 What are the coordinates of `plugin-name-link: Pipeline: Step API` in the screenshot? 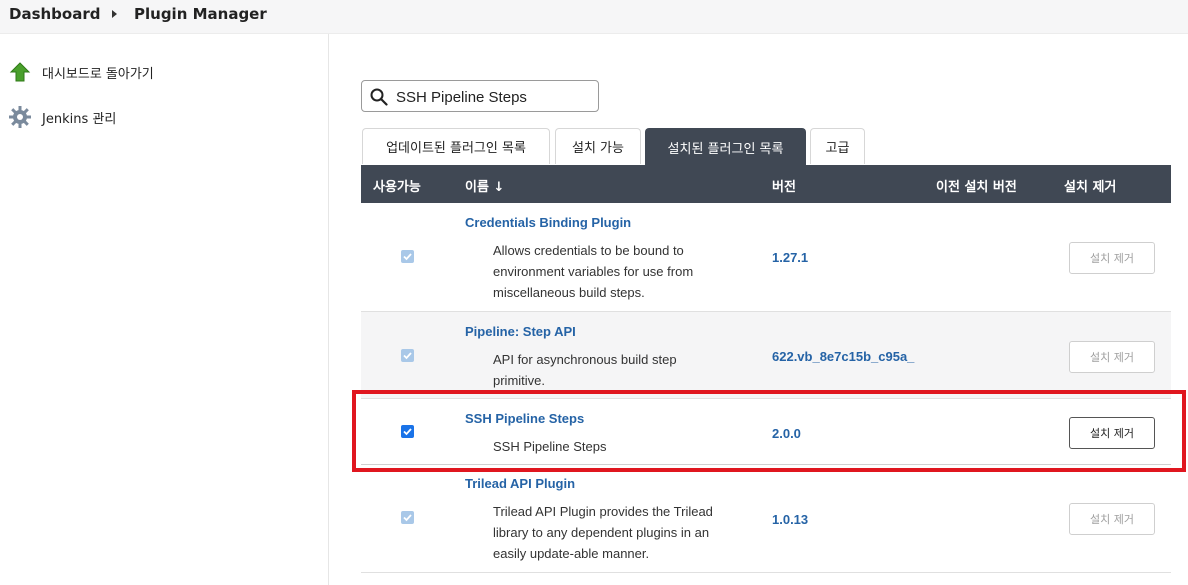 It's located at (520, 331).